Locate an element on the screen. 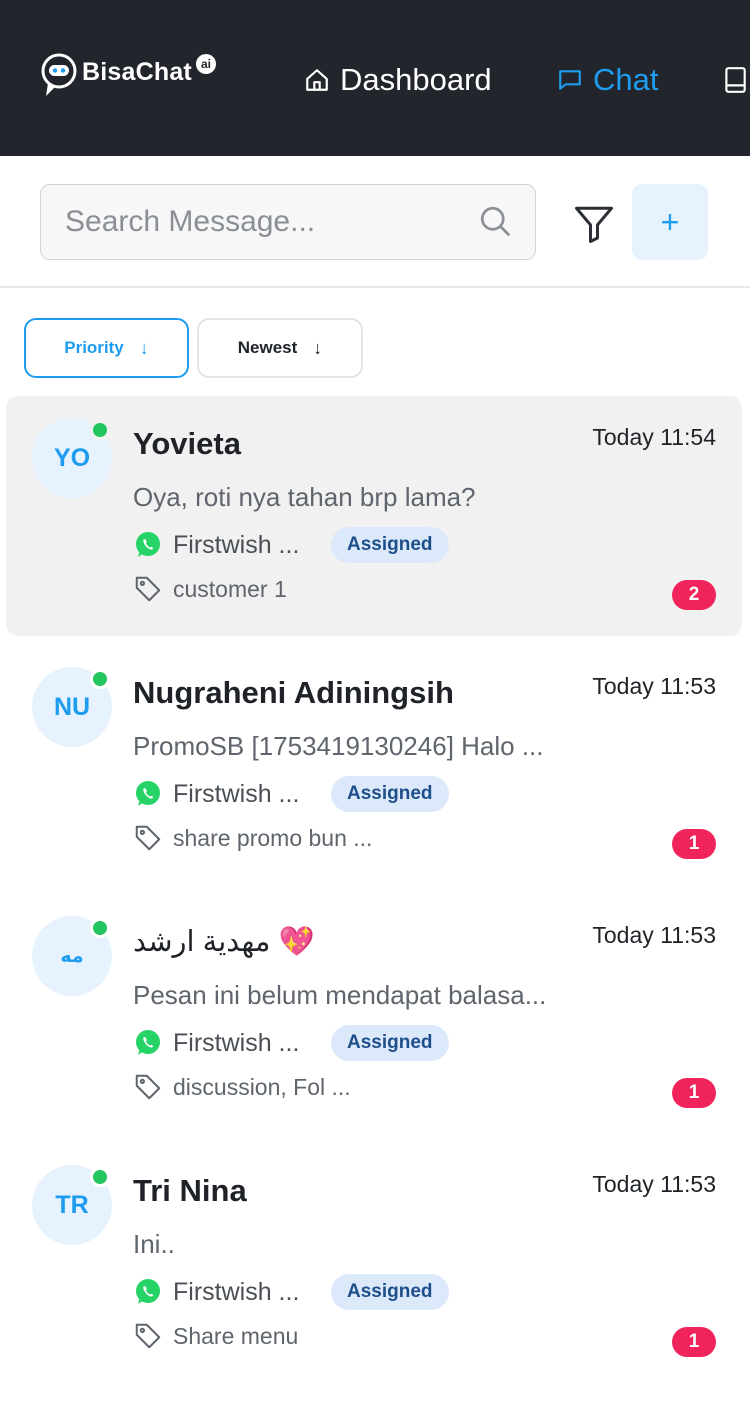 This screenshot has height=1402, width=750. tags-text: customer 1 is located at coordinates (230, 588).